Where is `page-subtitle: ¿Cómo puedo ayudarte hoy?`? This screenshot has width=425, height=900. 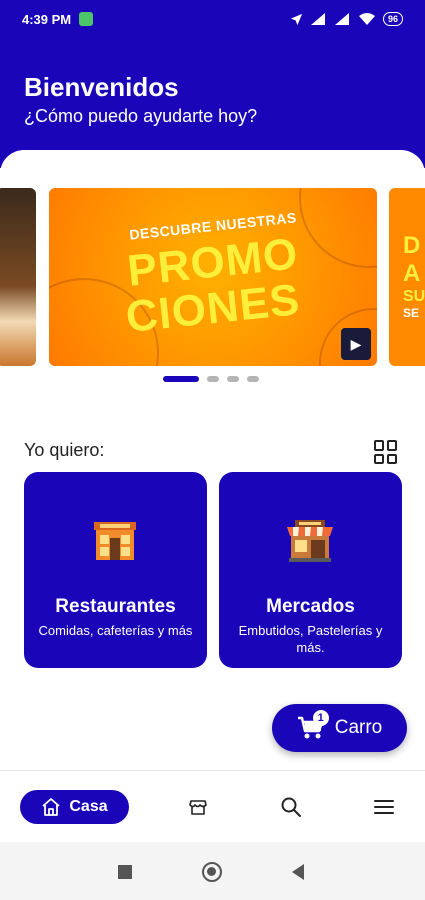
page-subtitle: ¿Cómo puedo ayudarte hoy? is located at coordinates (141, 116).